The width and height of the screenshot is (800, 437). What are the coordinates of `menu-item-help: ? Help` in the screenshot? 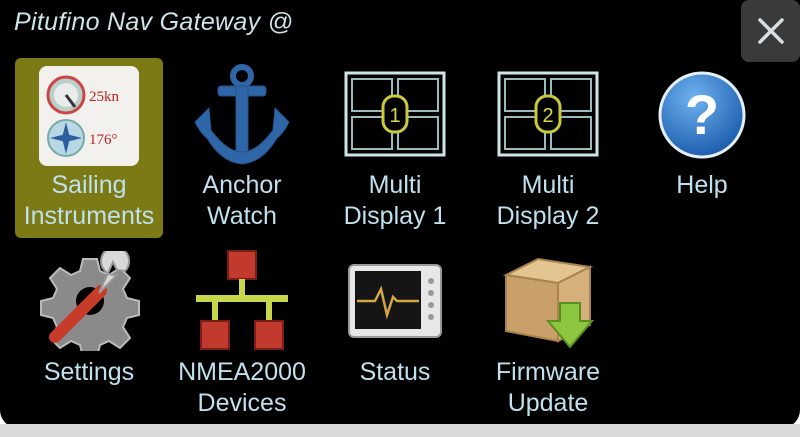 It's located at (702, 148).